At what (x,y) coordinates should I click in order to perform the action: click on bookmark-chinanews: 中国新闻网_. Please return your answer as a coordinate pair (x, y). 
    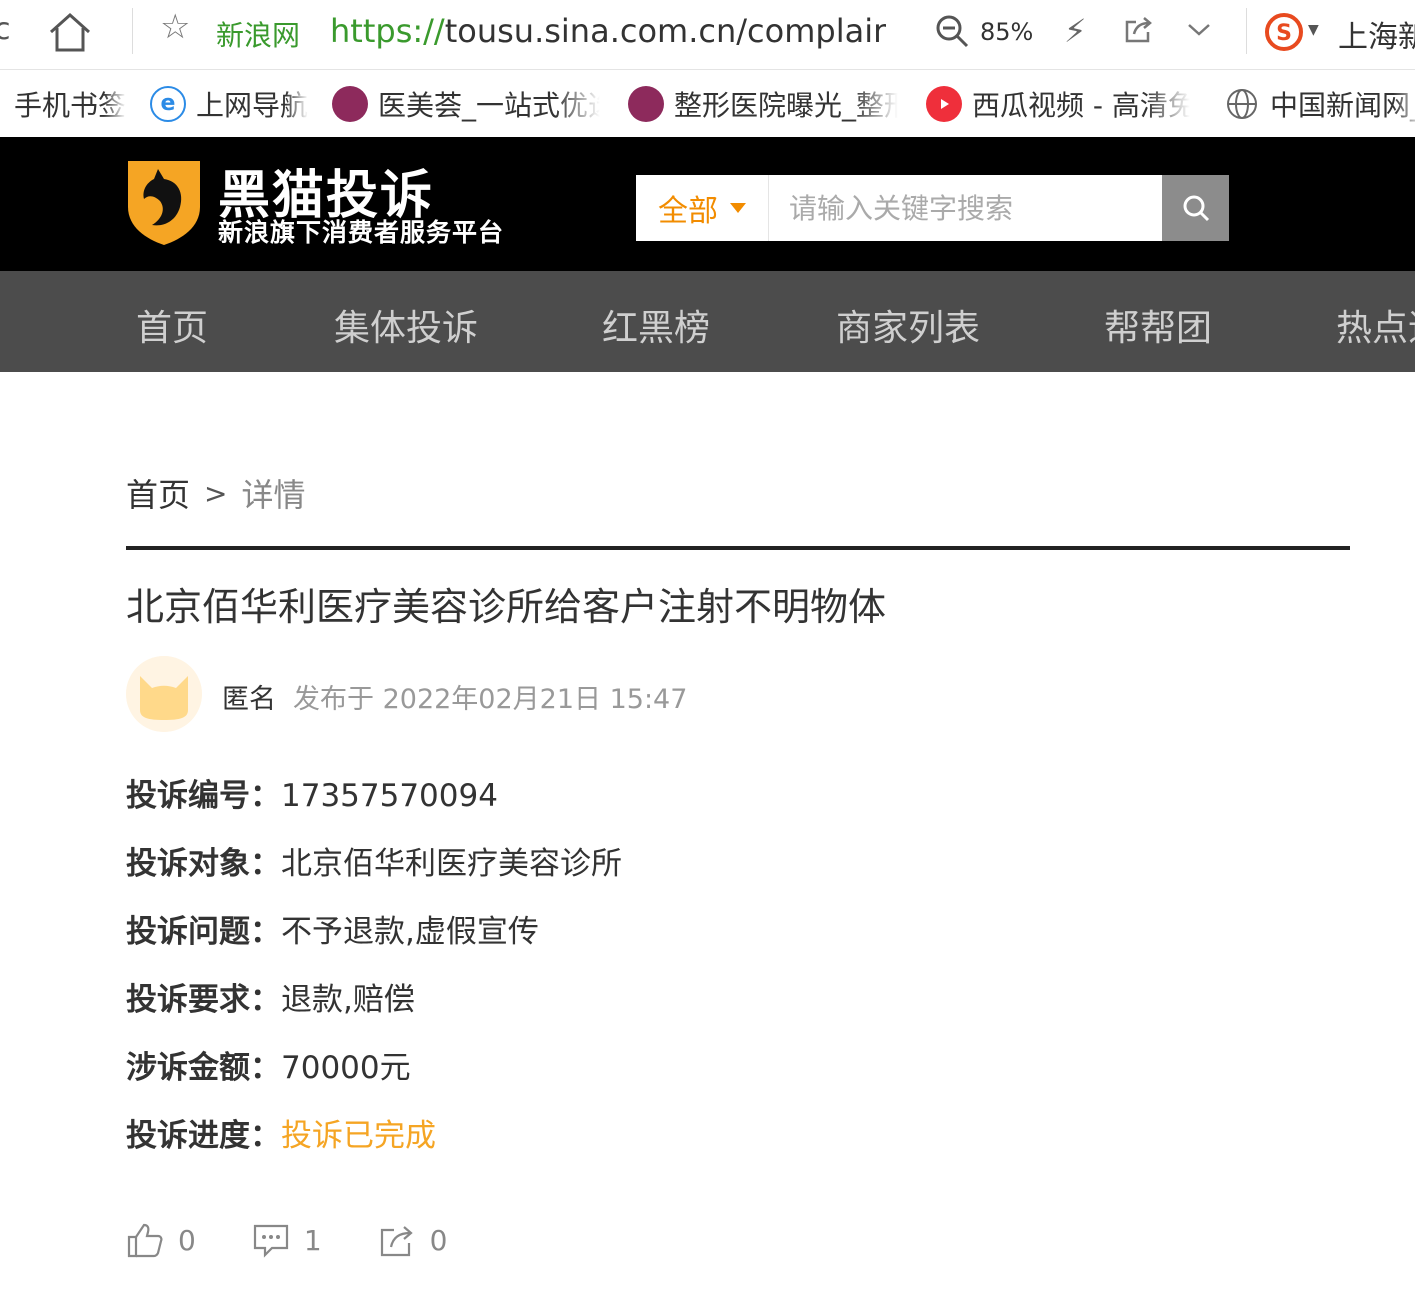
    Looking at the image, I should click on (1319, 103).